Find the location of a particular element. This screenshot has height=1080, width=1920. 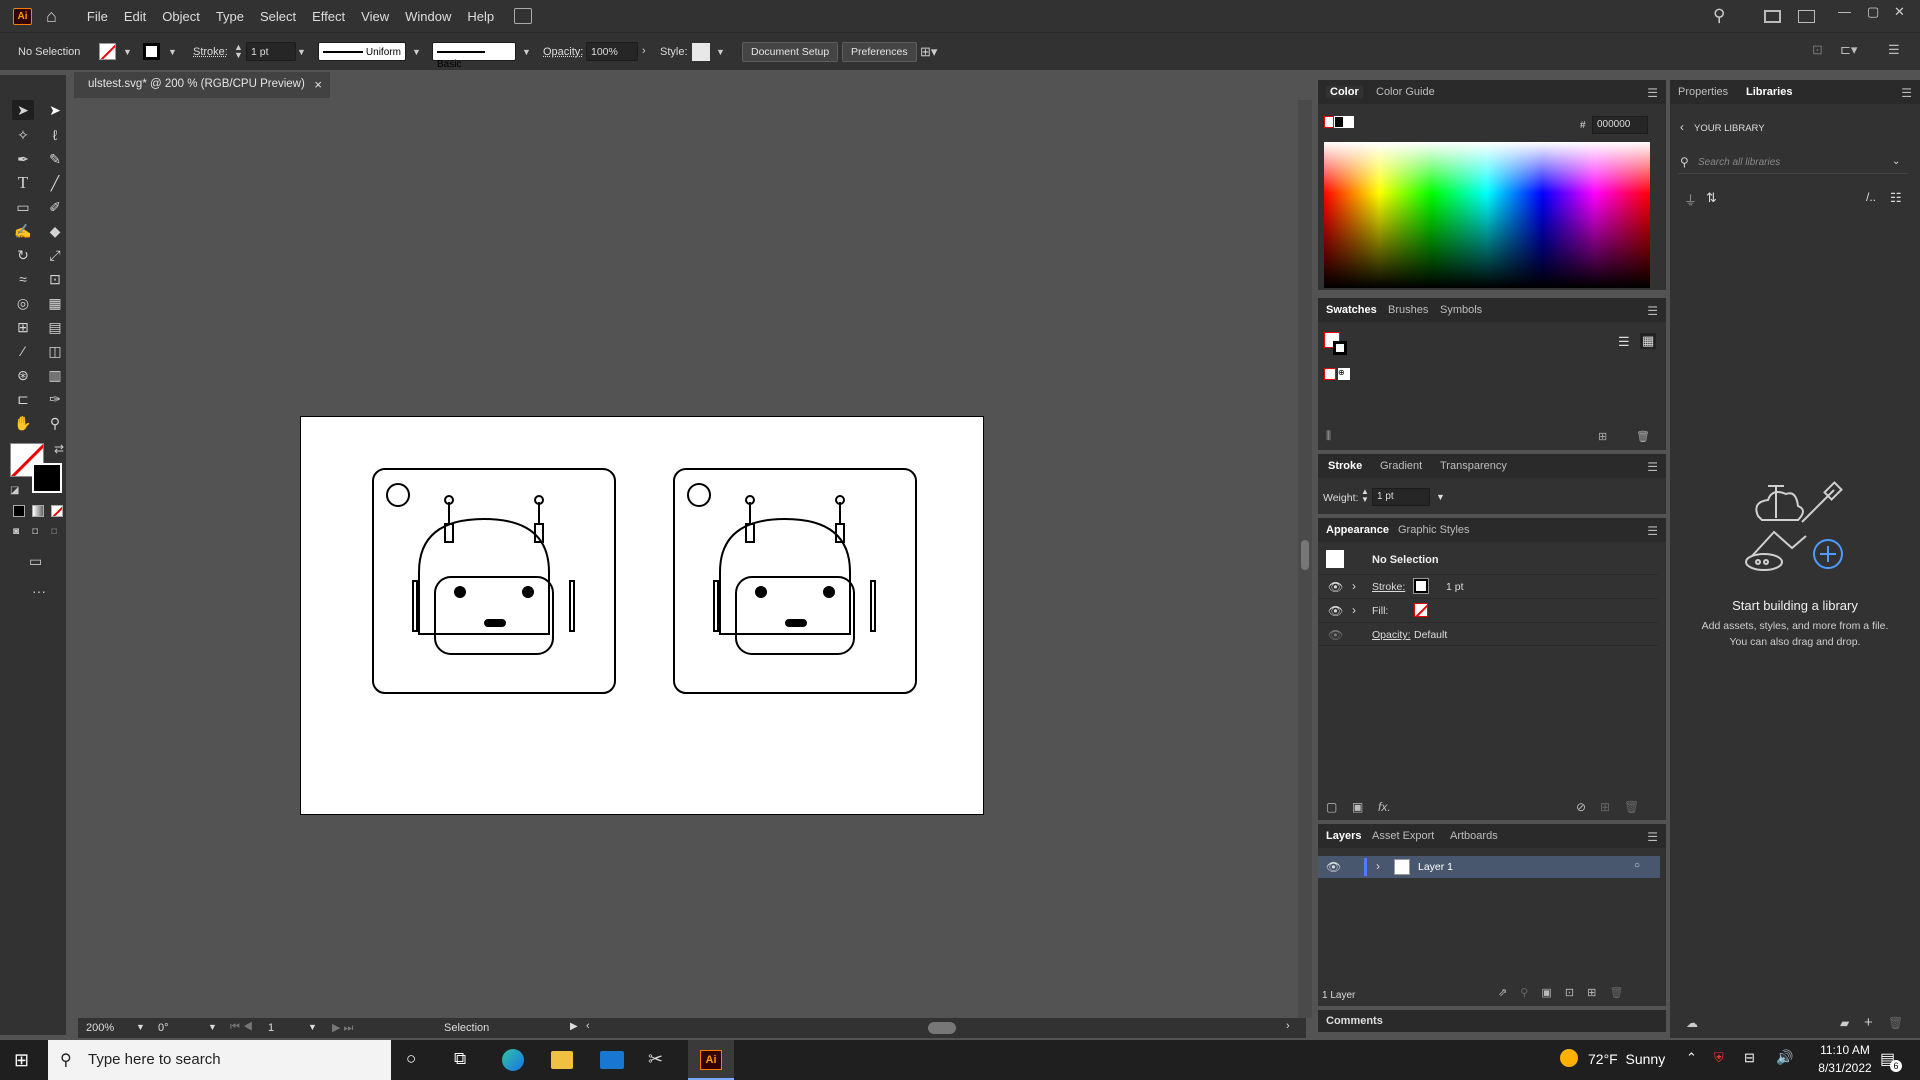

menu-object: Object is located at coordinates (181, 16).